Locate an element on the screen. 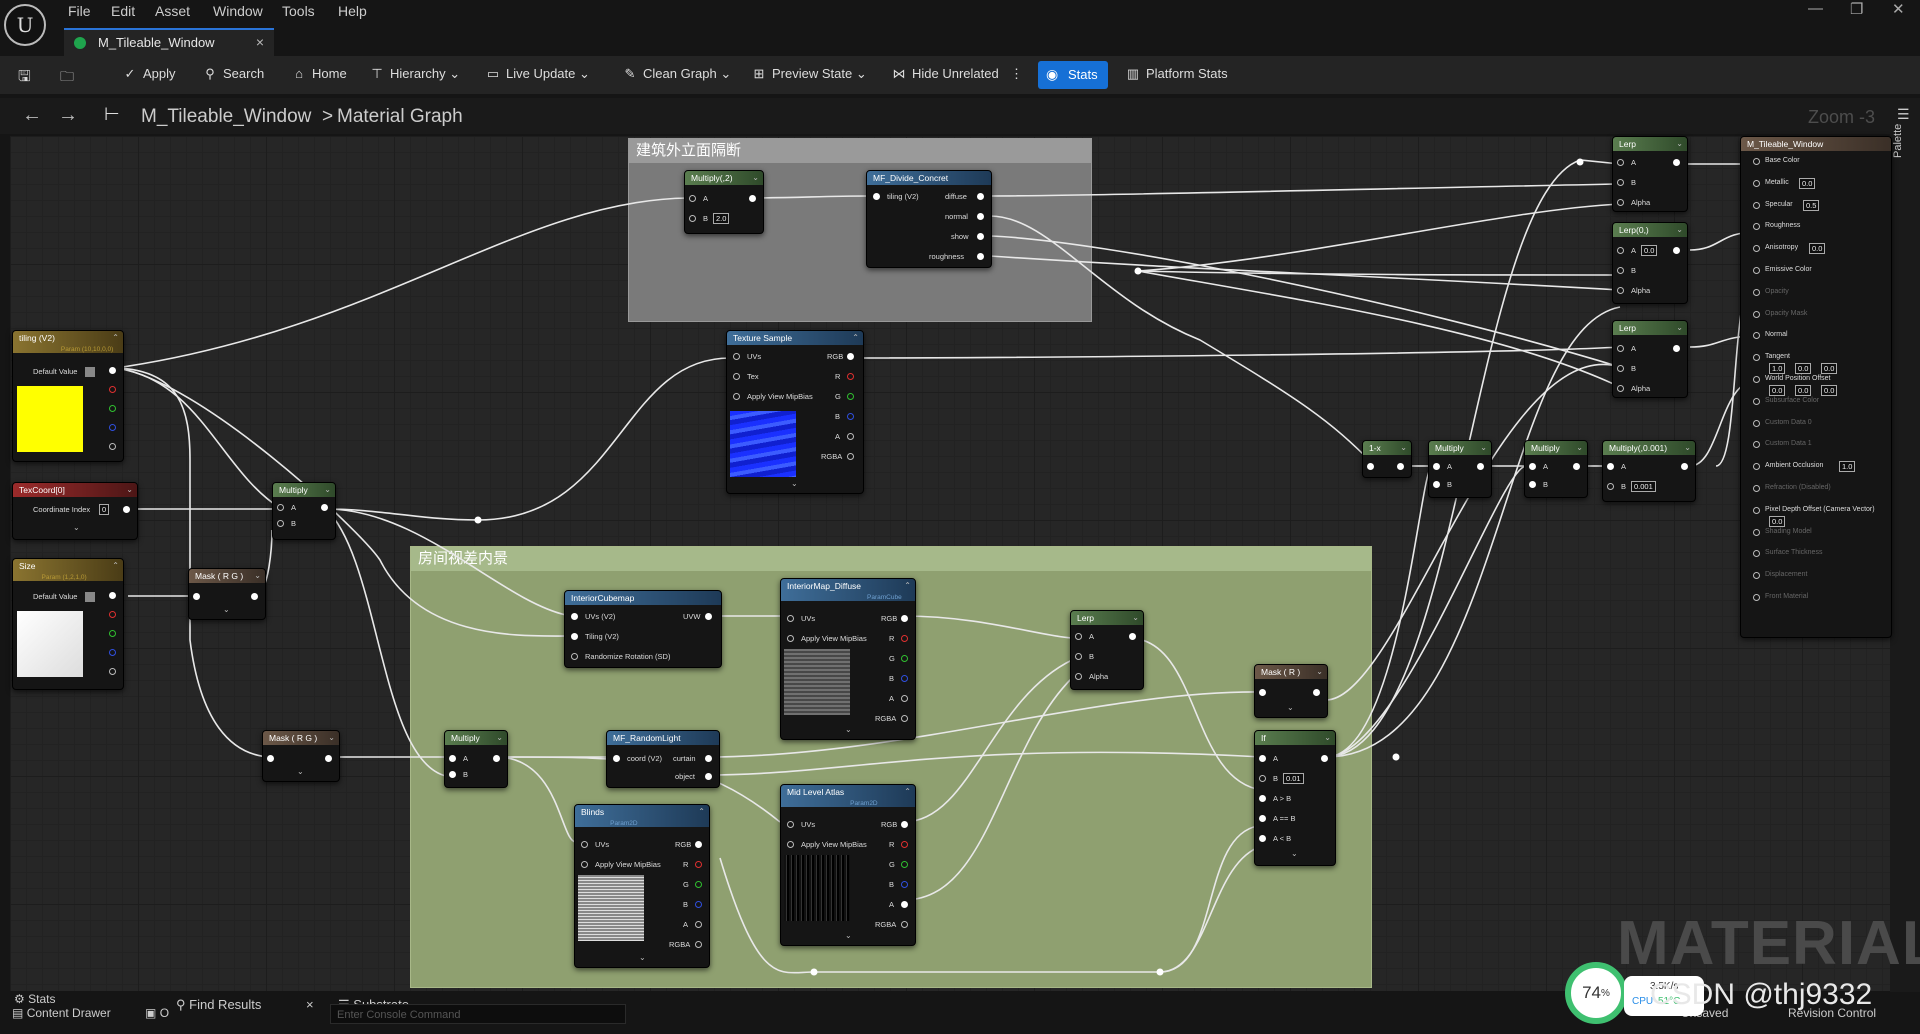 The height and width of the screenshot is (1034, 1920). value-field: 2.0 is located at coordinates (721, 218).